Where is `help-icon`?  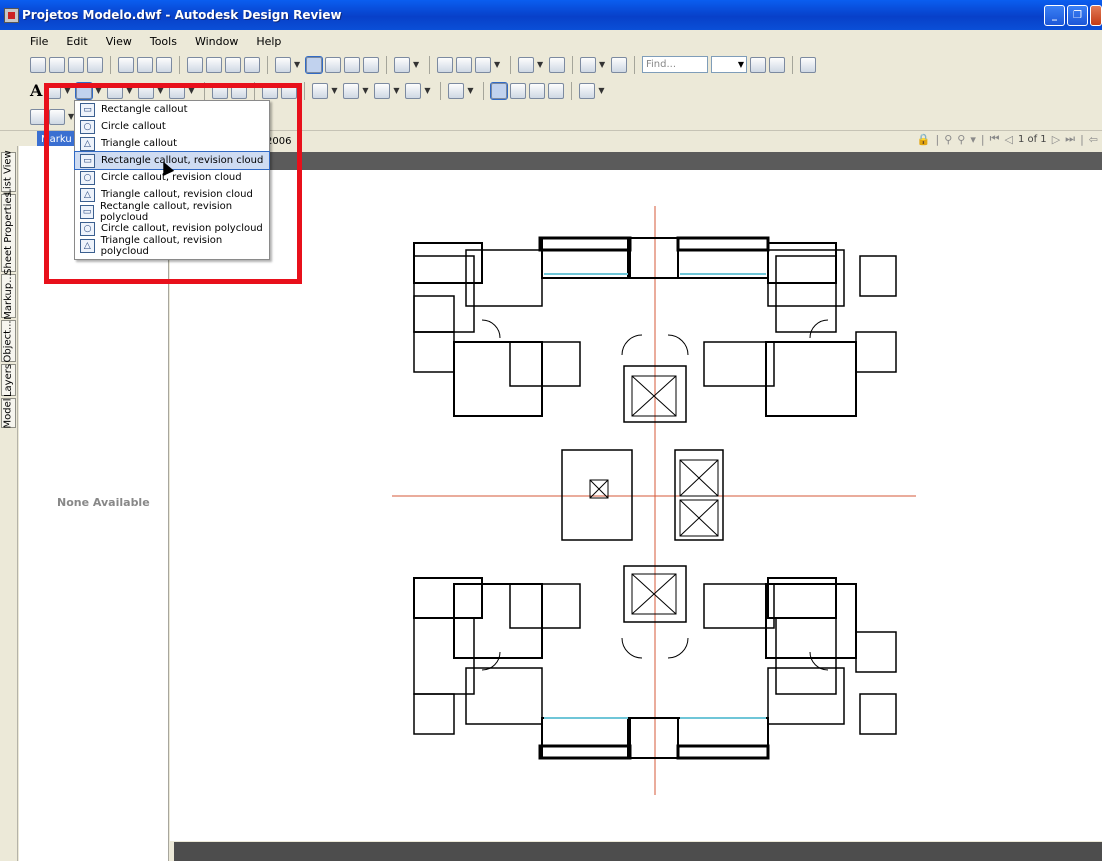 help-icon is located at coordinates (808, 64).